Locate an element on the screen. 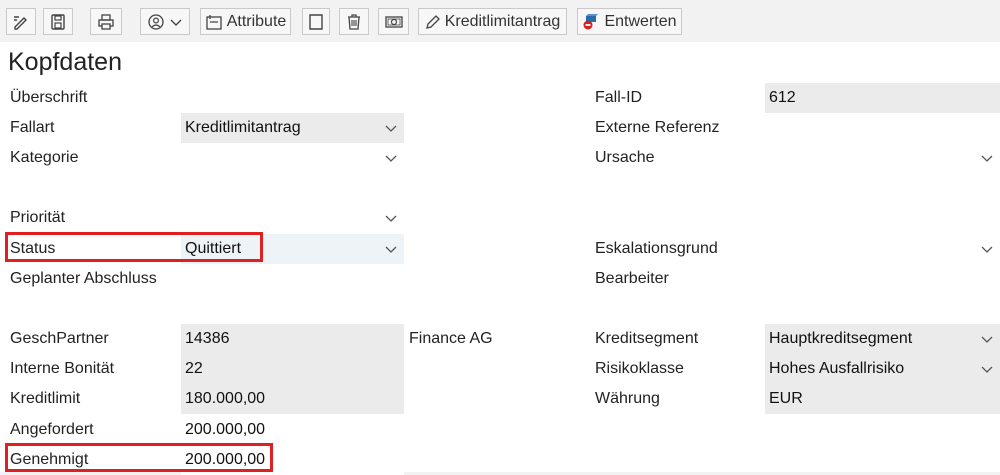 This screenshot has width=1000, height=475. waehrung-label: Währung is located at coordinates (627, 398).